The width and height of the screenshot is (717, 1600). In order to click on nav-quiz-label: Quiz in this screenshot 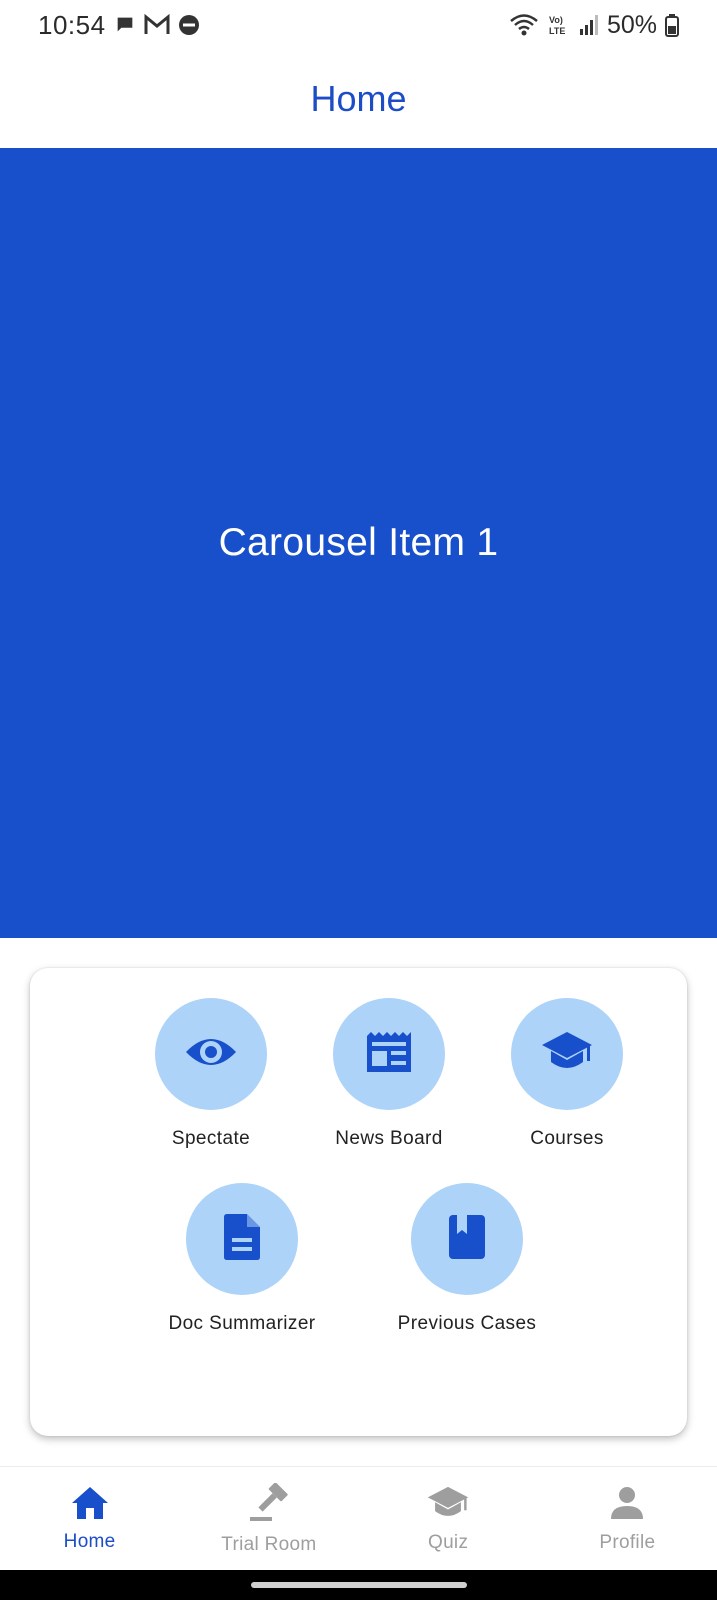, I will do `click(448, 1542)`.